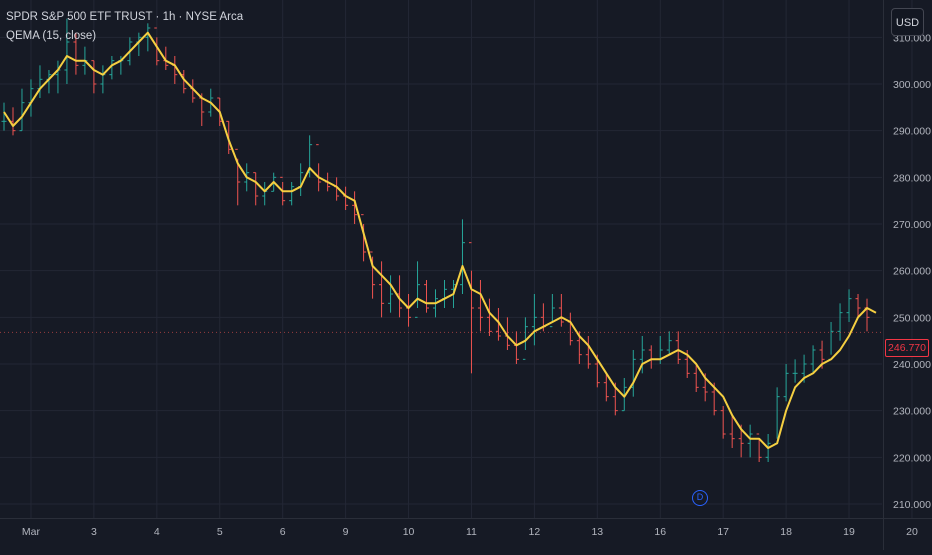 This screenshot has height=555, width=932. I want to click on y-tick-label: 280.000, so click(912, 178).